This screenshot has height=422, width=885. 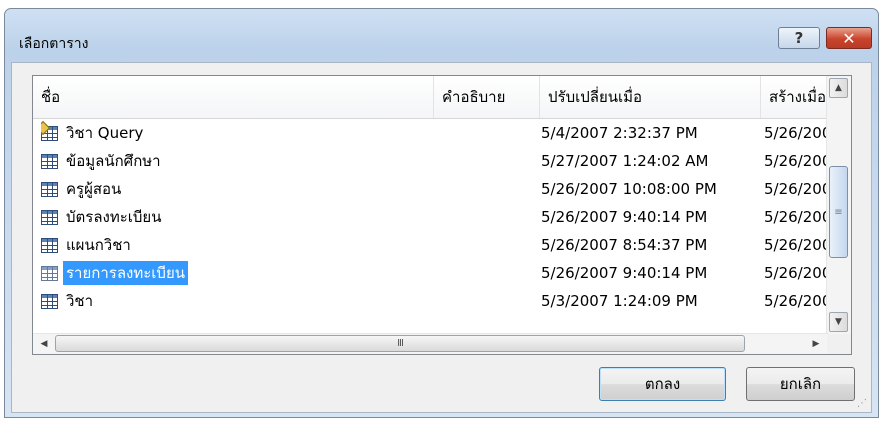 What do you see at coordinates (98, 245) in the screenshot?
I see `item-name: แผนกวิชา` at bounding box center [98, 245].